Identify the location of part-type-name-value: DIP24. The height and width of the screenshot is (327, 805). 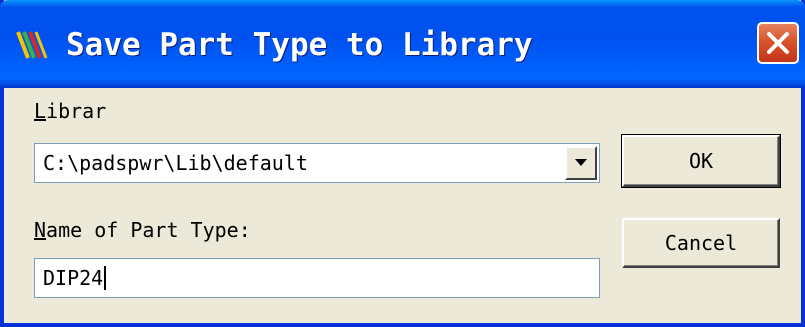
(73, 278).